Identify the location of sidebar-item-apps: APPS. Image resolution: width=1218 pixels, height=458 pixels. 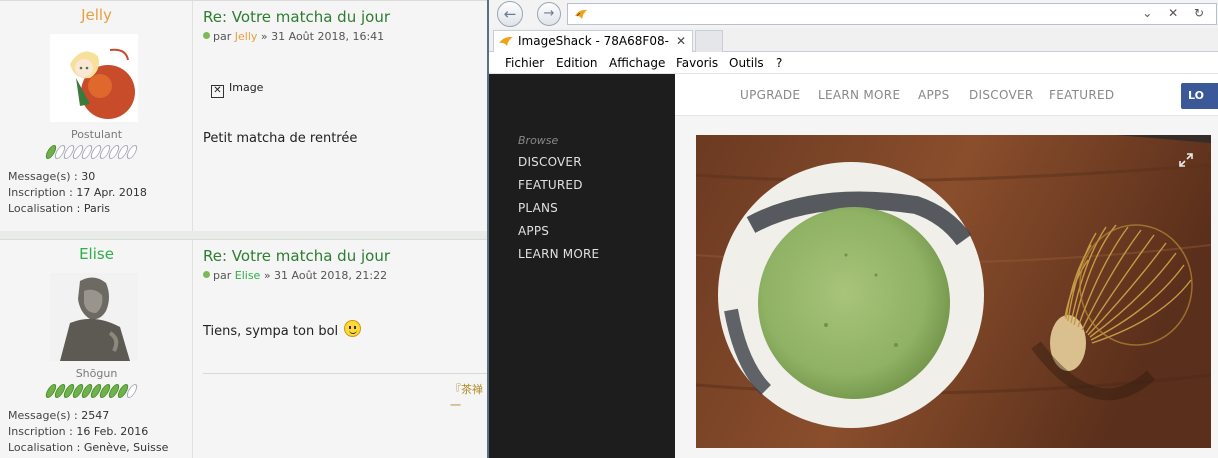
(533, 231).